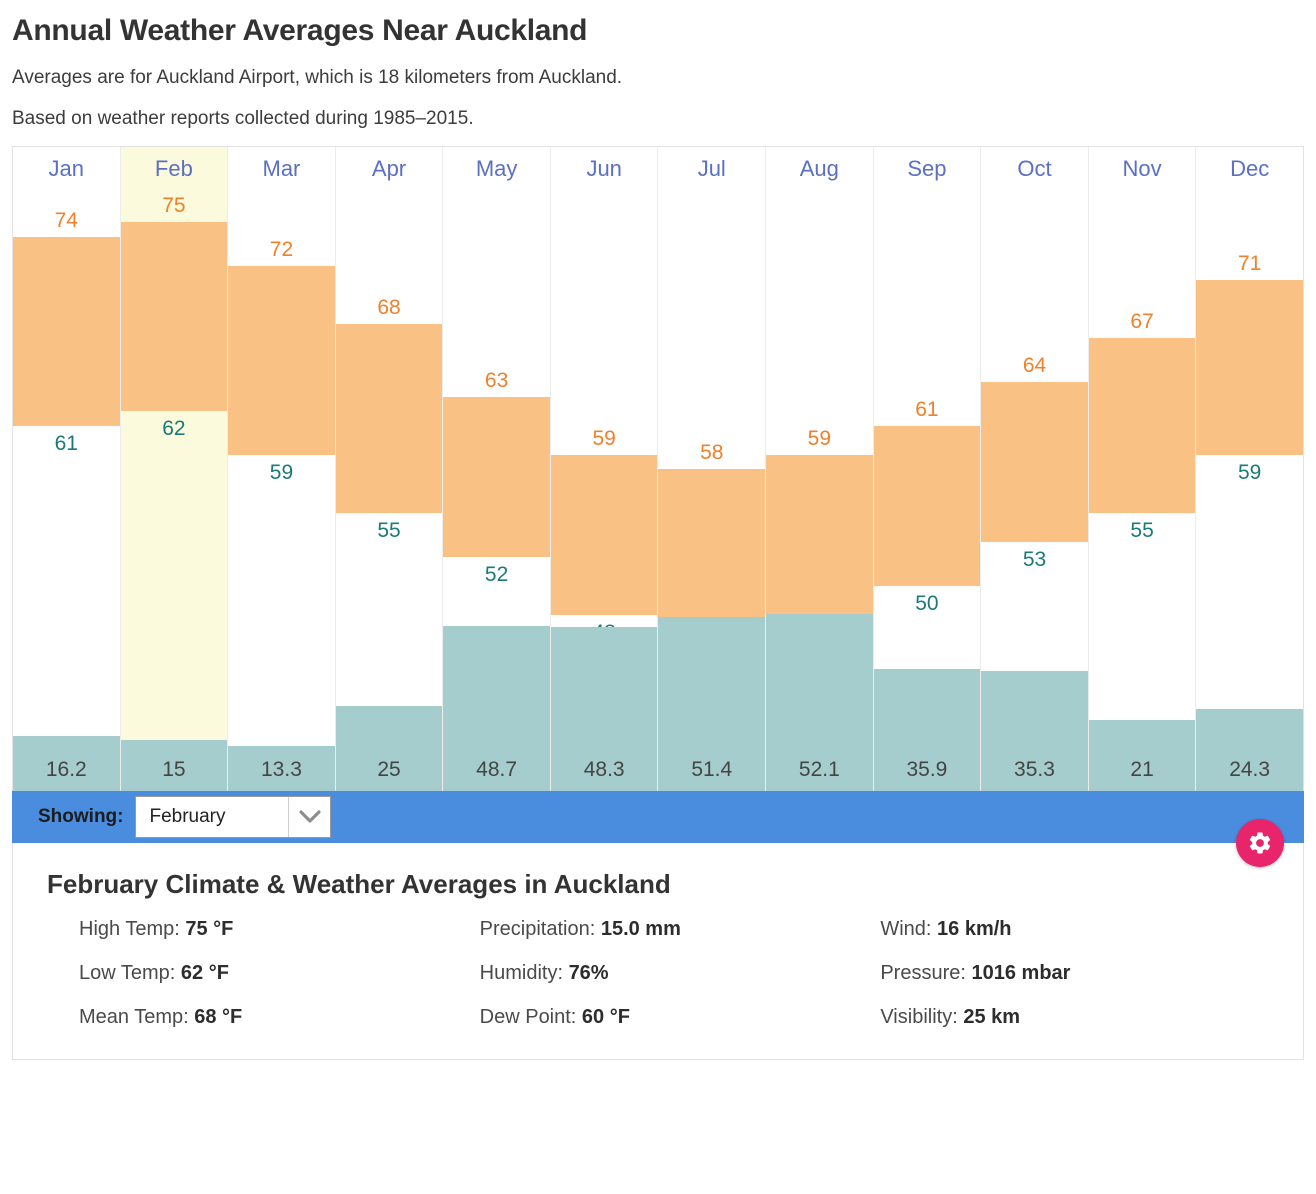  Describe the element at coordinates (66, 769) in the screenshot. I see `precipitation-value: 16.2` at that location.